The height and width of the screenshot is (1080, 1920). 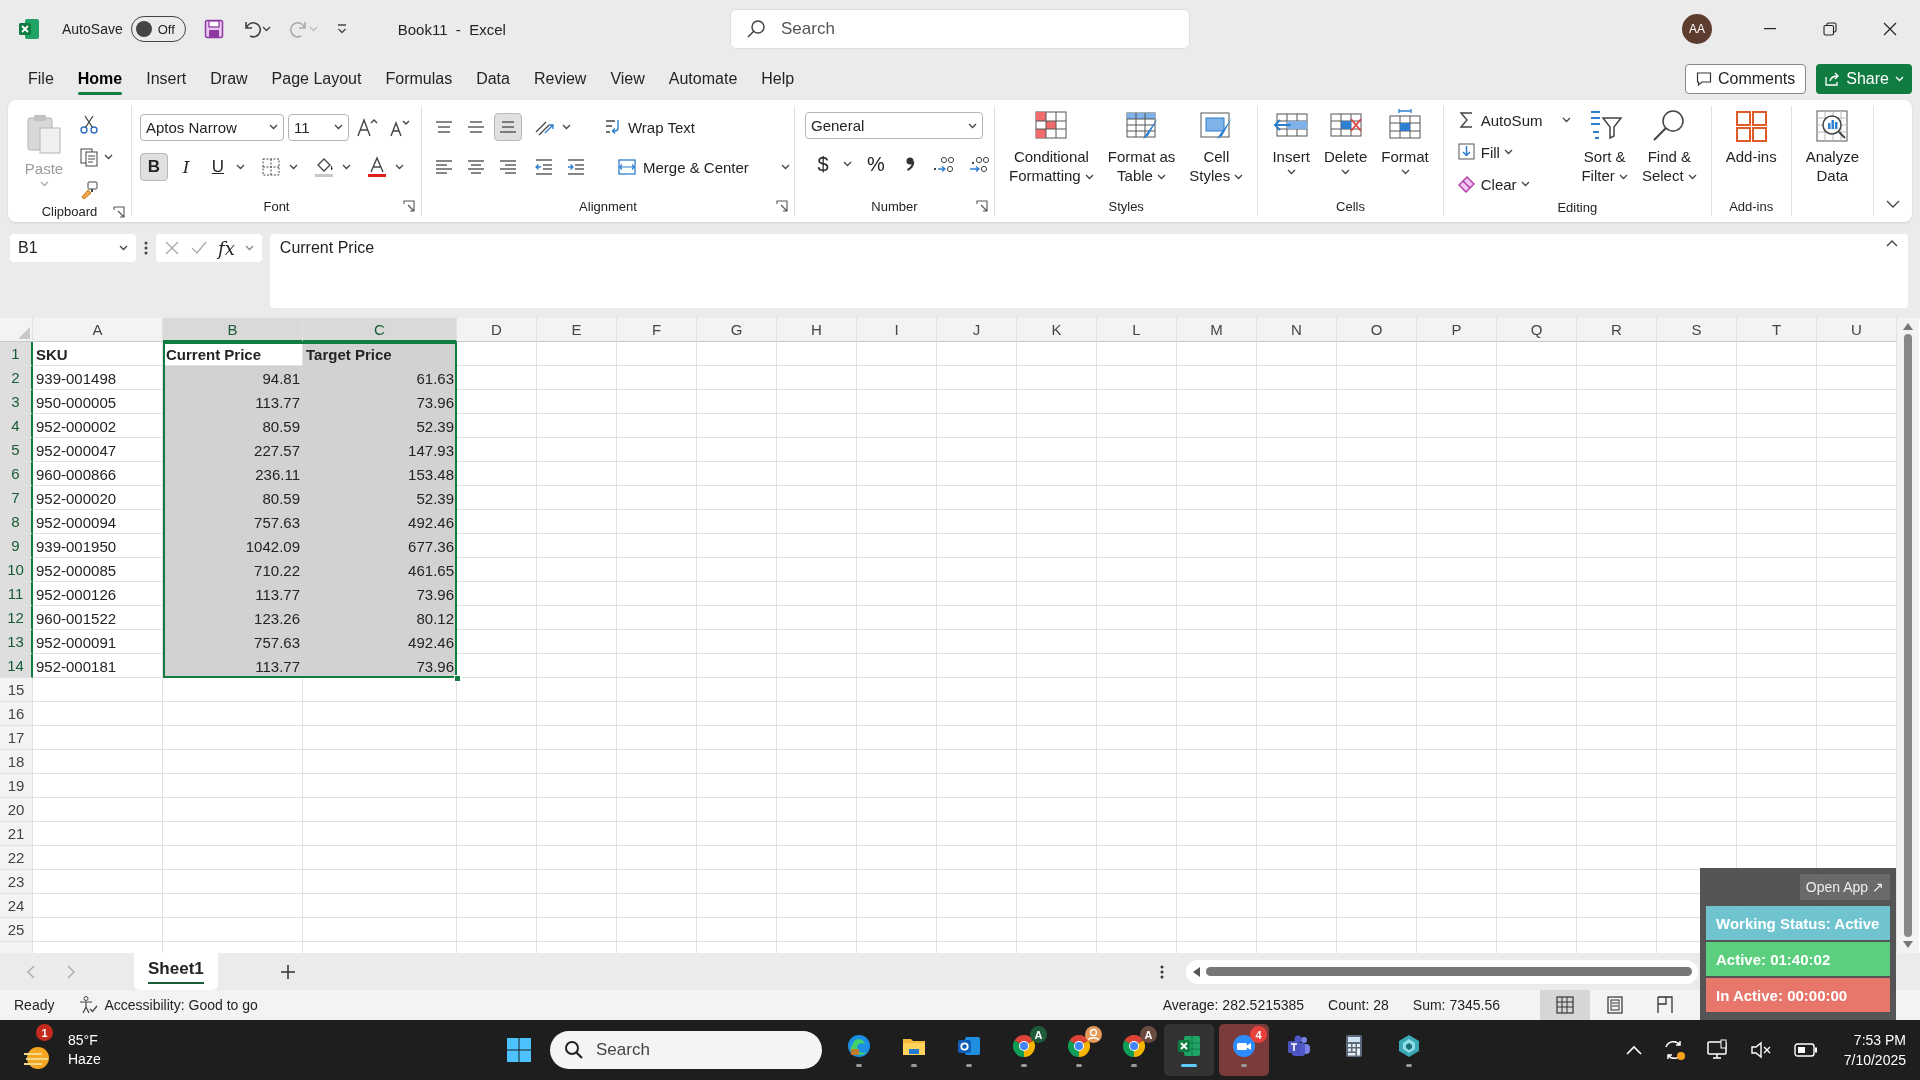 I want to click on scroll-left-icon, so click(x=1196, y=971).